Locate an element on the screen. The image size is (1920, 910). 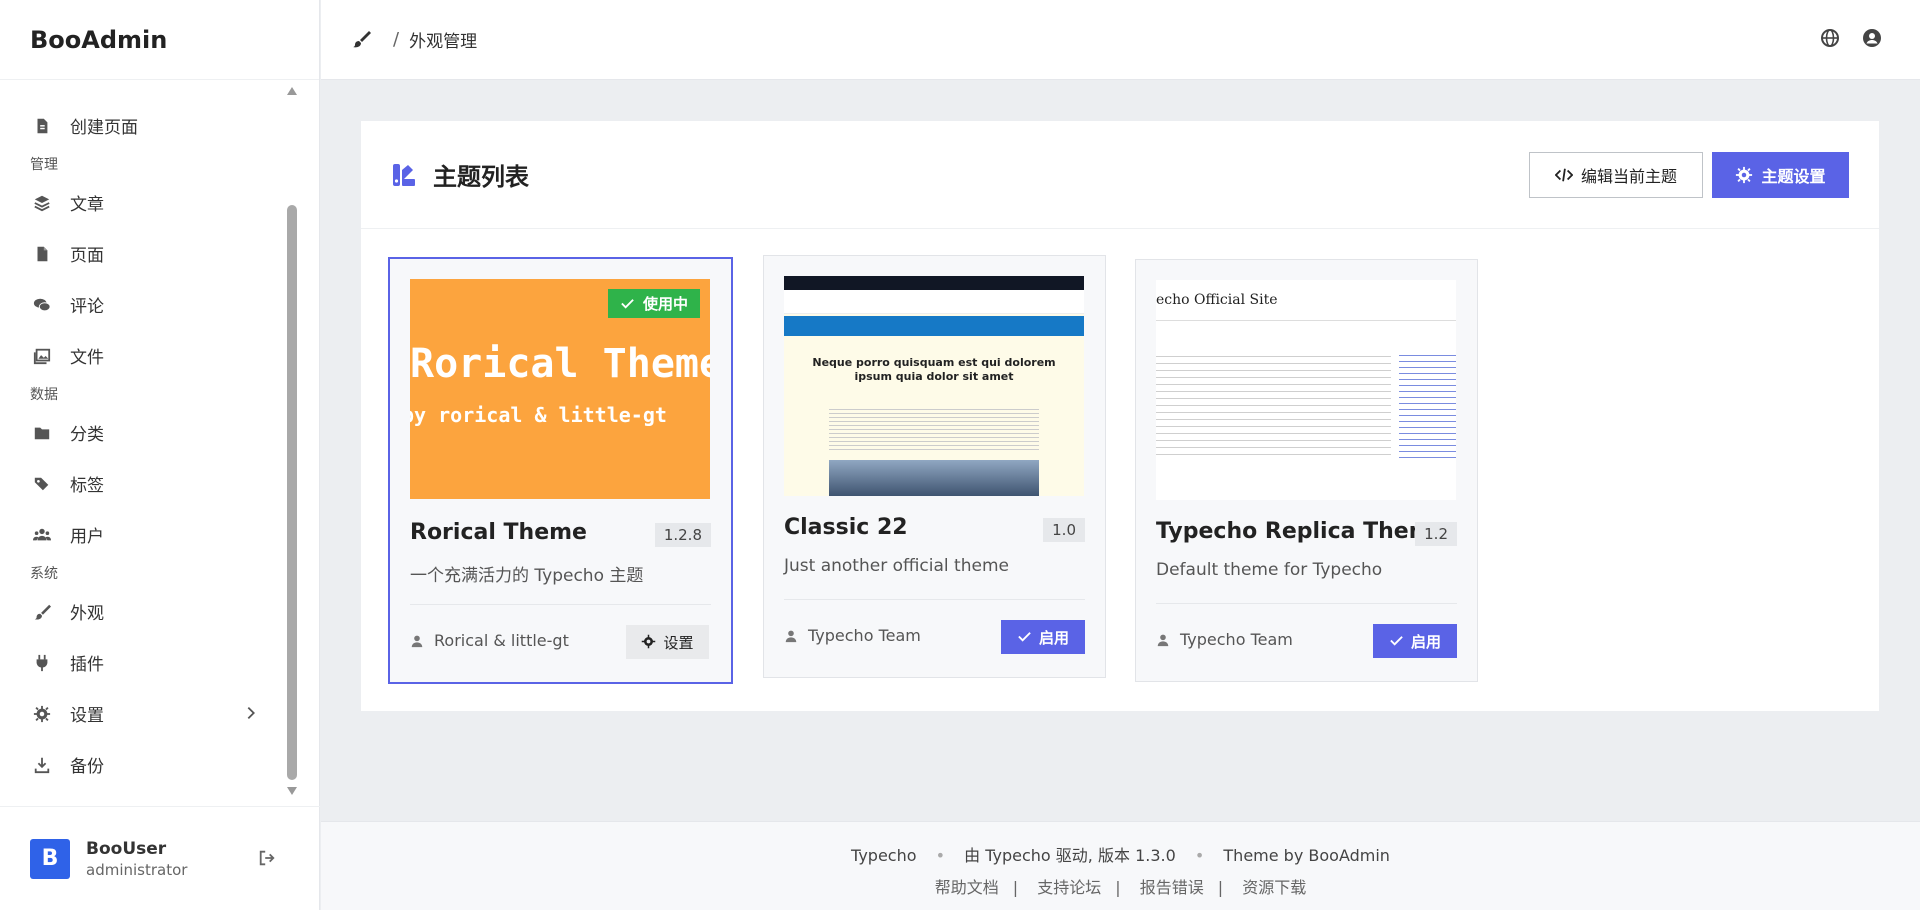
sidebar-item-comments: 评论 is located at coordinates (150, 304).